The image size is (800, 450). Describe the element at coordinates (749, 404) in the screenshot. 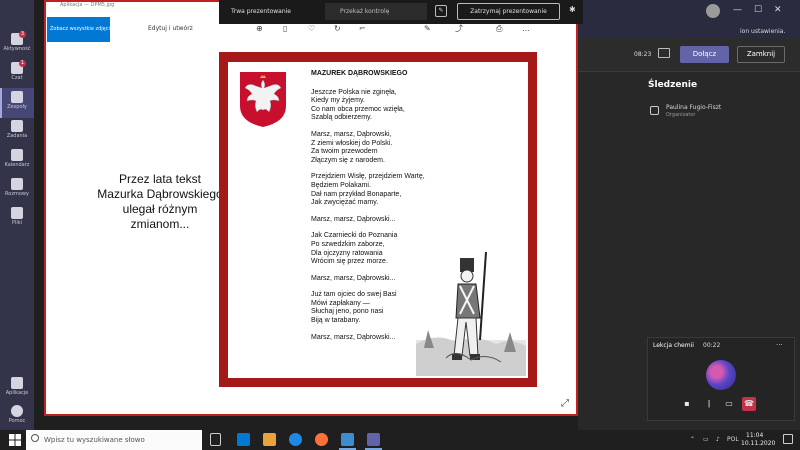

I see `hang-up-button: ☎` at that location.